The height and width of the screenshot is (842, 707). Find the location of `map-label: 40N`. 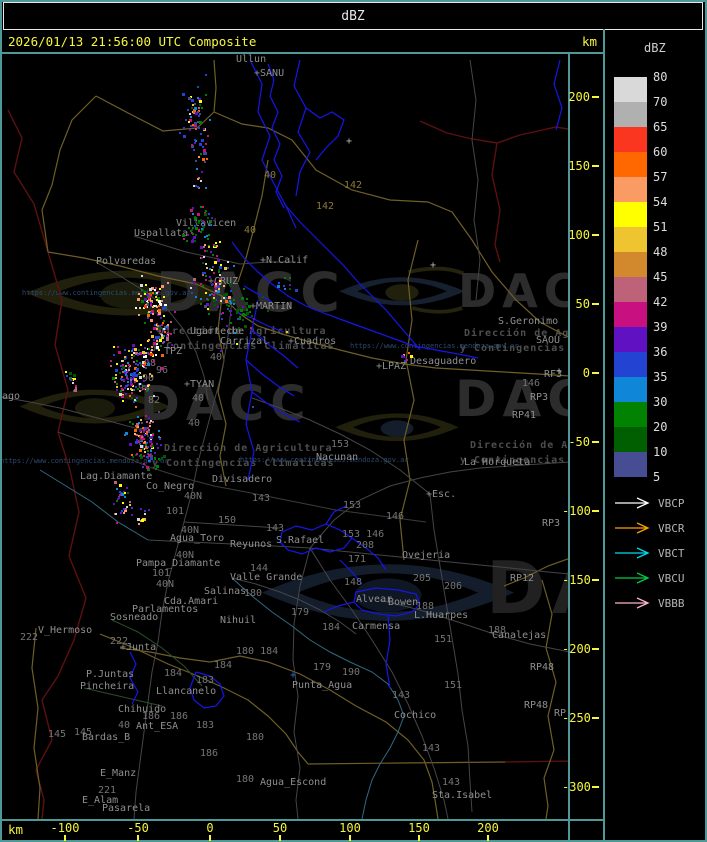

map-label: 40N is located at coordinates (165, 584).